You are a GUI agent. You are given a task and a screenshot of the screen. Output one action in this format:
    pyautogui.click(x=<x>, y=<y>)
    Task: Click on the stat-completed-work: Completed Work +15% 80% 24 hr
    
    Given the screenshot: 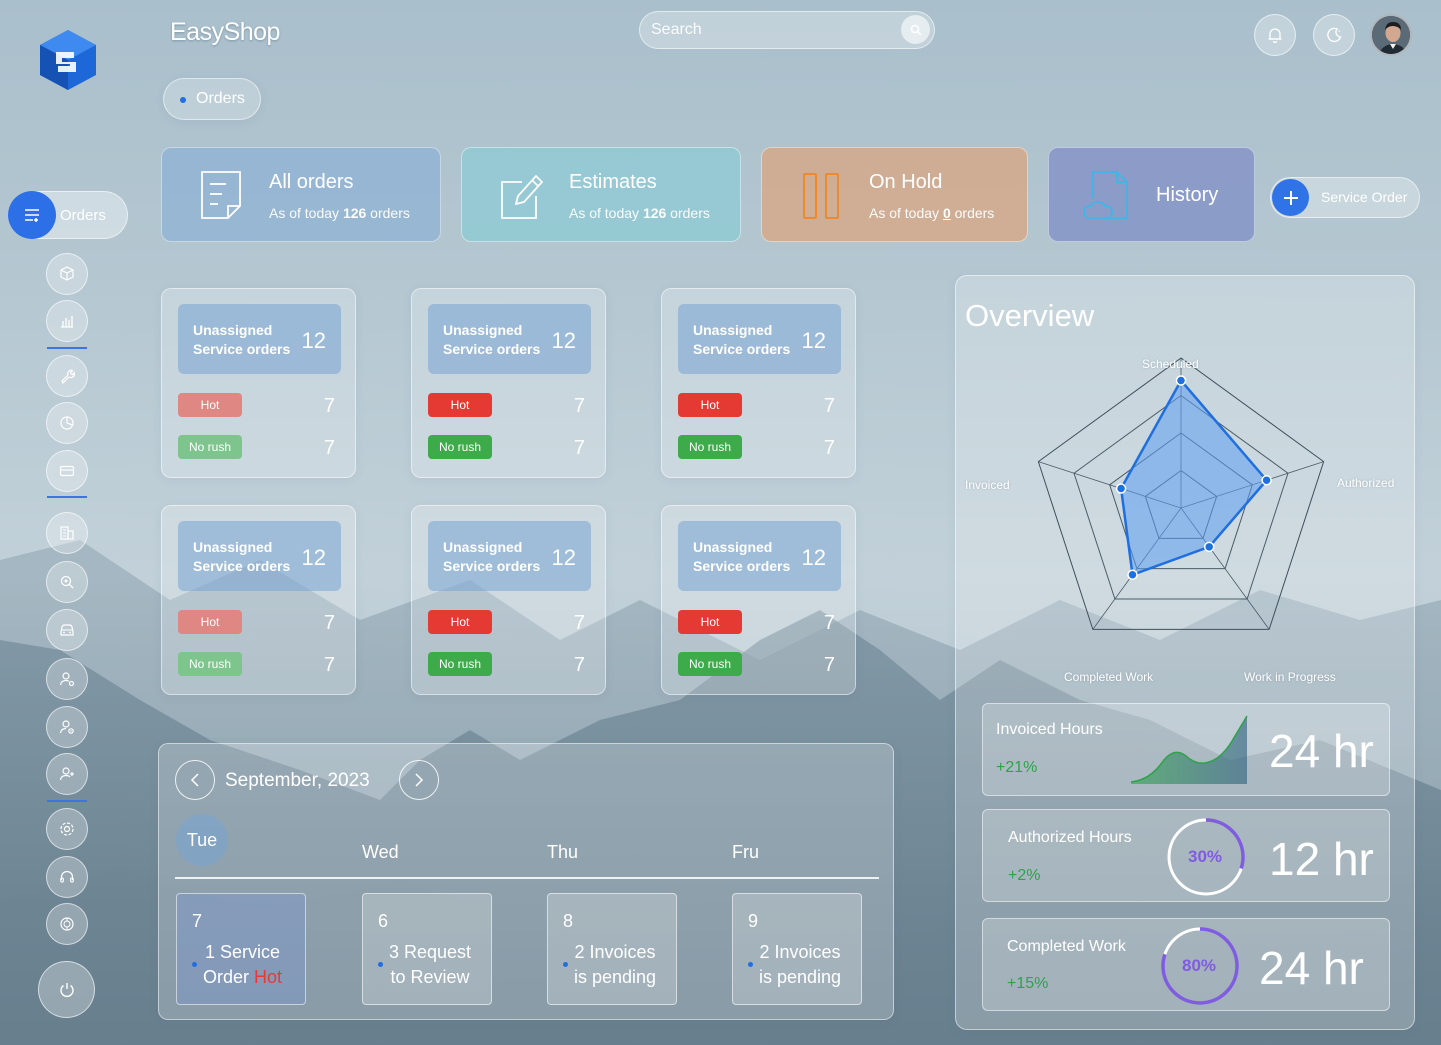 What is the action you would take?
    pyautogui.click(x=1186, y=964)
    